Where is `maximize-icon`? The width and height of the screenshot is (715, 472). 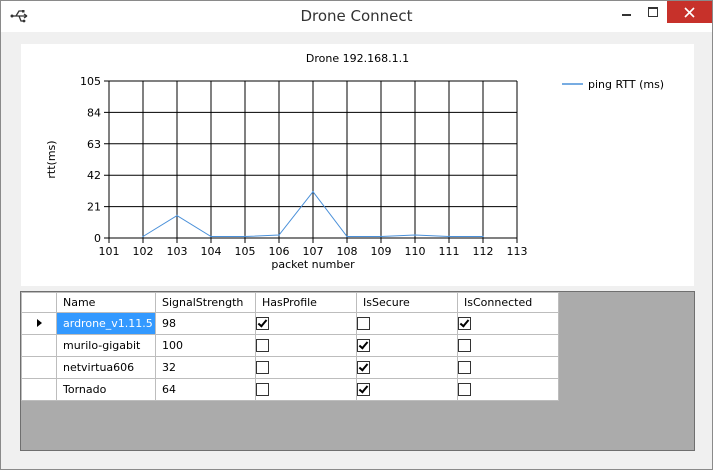 maximize-icon is located at coordinates (653, 12).